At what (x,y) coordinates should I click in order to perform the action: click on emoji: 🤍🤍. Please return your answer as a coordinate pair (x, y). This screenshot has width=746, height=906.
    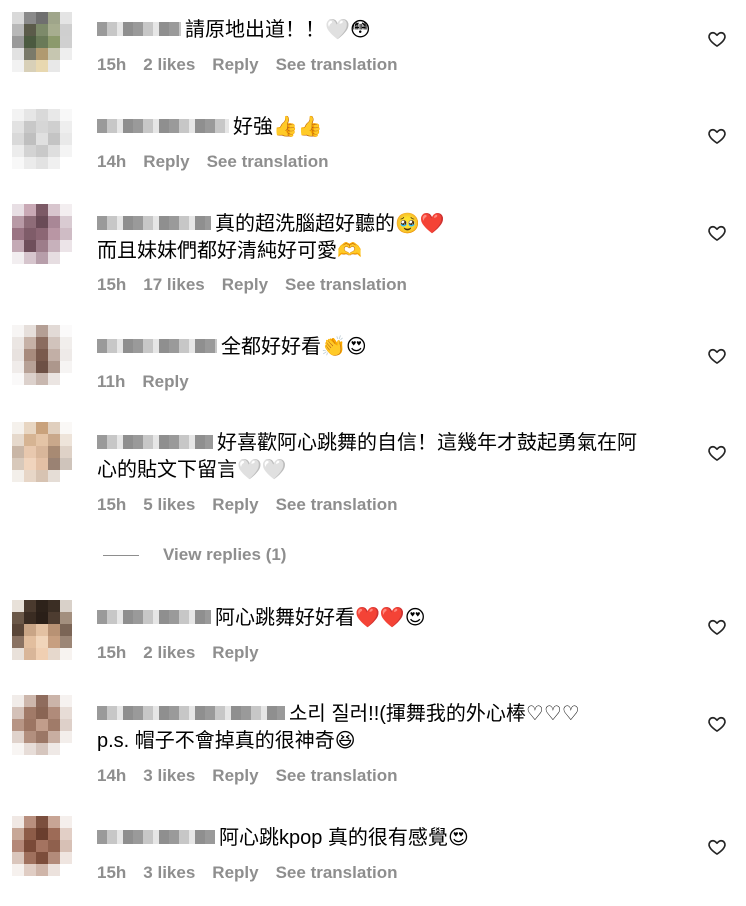
    Looking at the image, I should click on (262, 469).